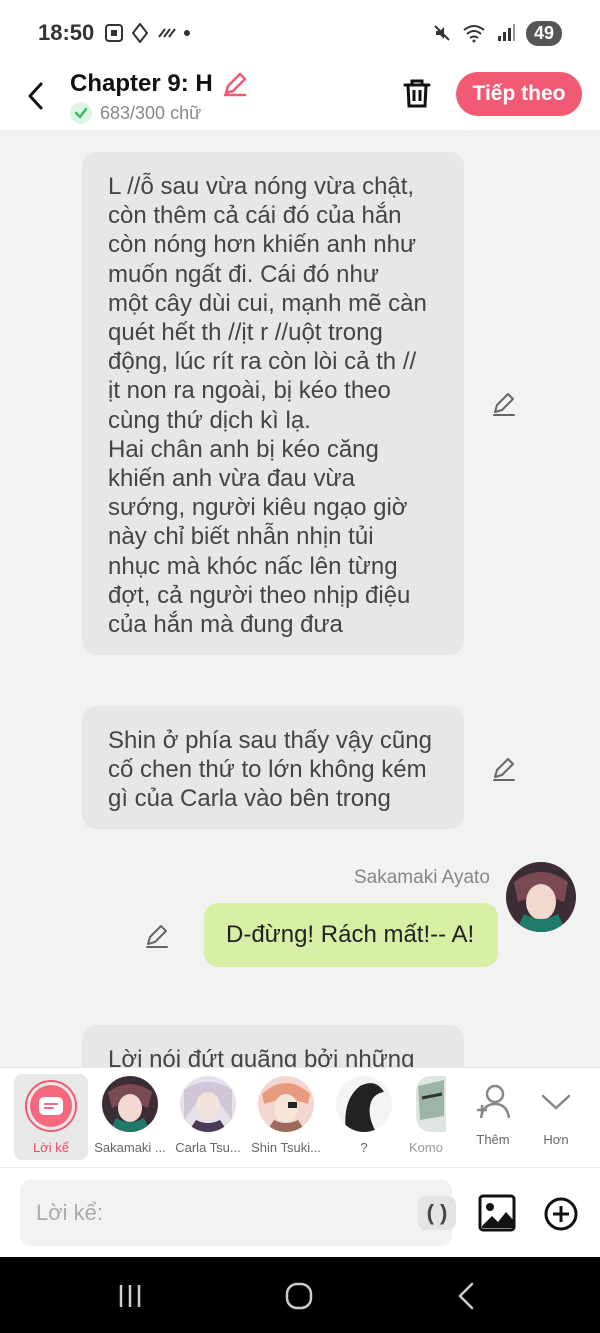 The width and height of the screenshot is (600, 1333). I want to click on system-nav-bar, so click(300, 1295).